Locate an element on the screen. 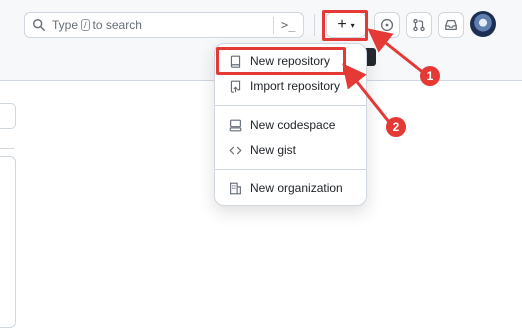 The height and width of the screenshot is (328, 522). annotation-arrows is located at coordinates (384, 75).